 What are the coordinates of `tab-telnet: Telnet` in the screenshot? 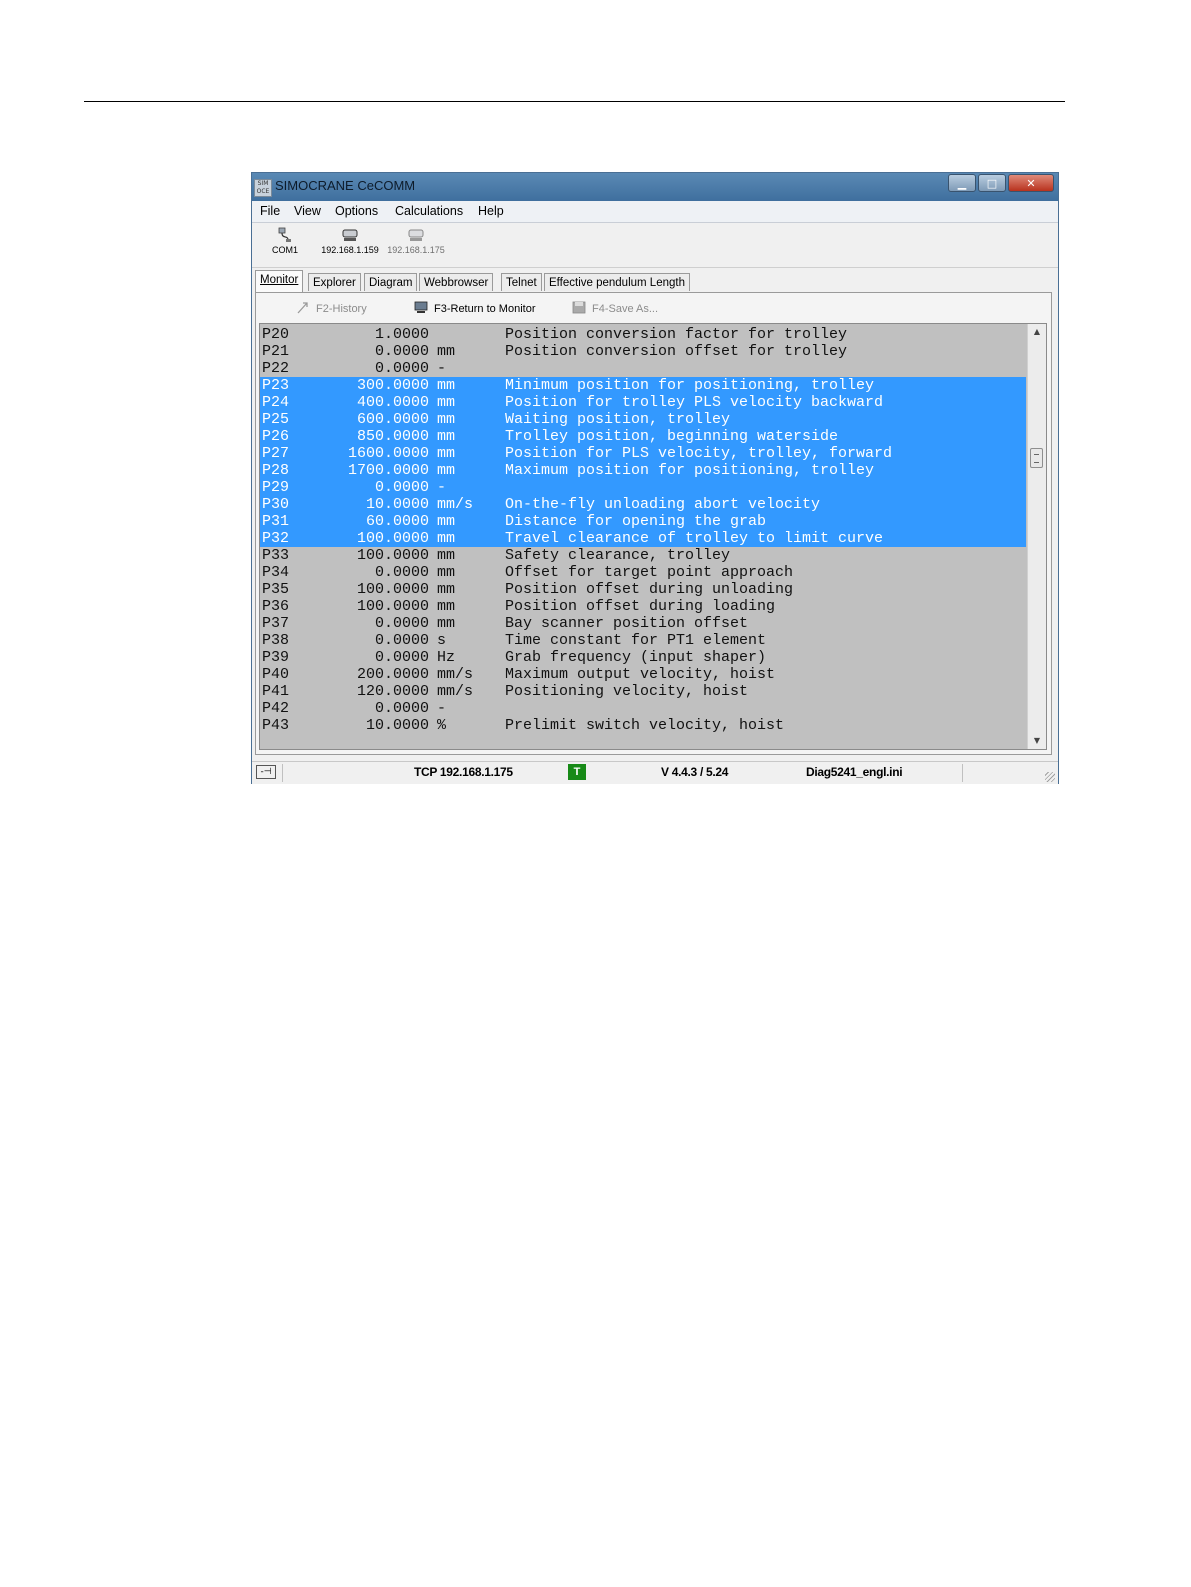 It's located at (521, 282).